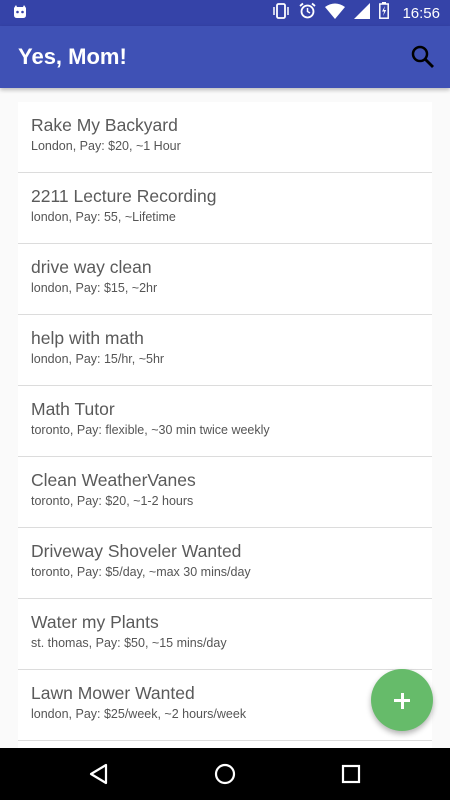  Describe the element at coordinates (112, 501) in the screenshot. I see `job-details: toronto, Pay: $20, ~1-2 hours` at that location.